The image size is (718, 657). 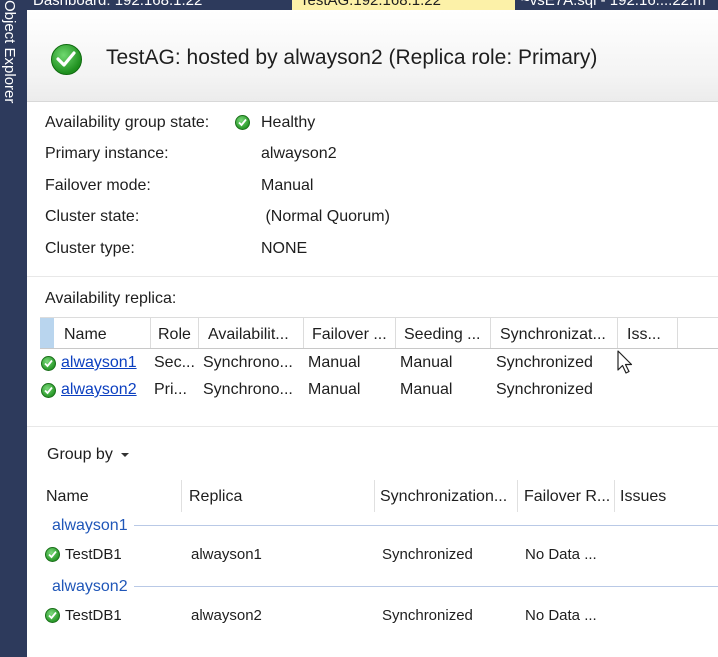 What do you see at coordinates (160, 5) in the screenshot?
I see `tab-dashboard: Dashboard: 192.168.1.22` at bounding box center [160, 5].